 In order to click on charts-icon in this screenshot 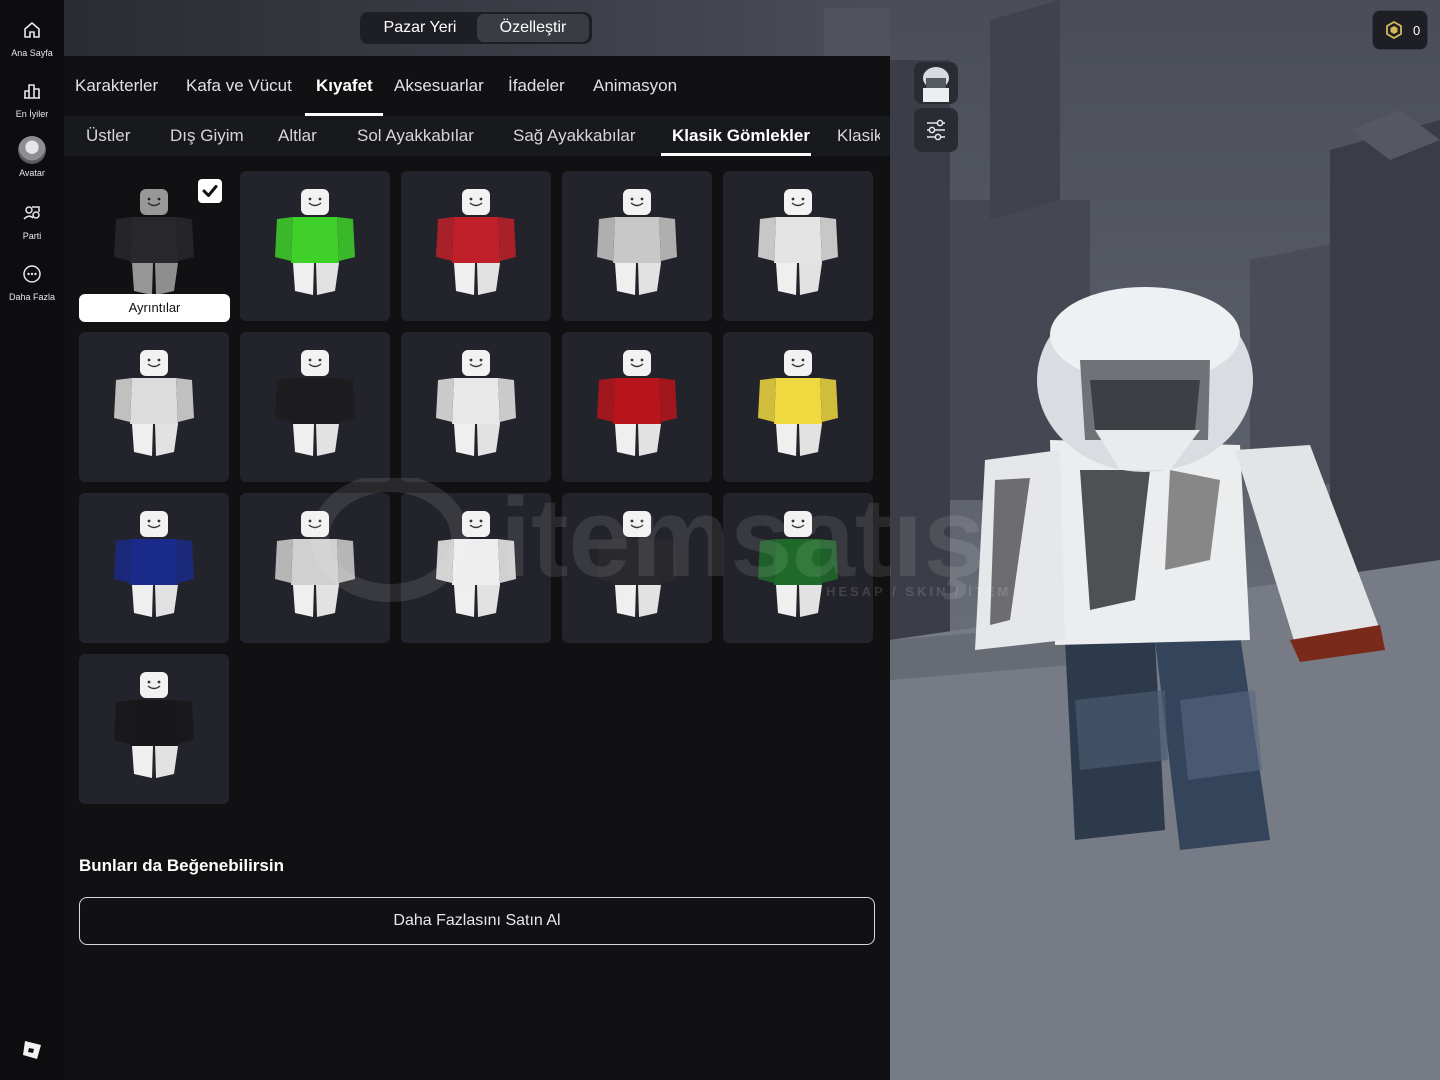, I will do `click(32, 91)`.